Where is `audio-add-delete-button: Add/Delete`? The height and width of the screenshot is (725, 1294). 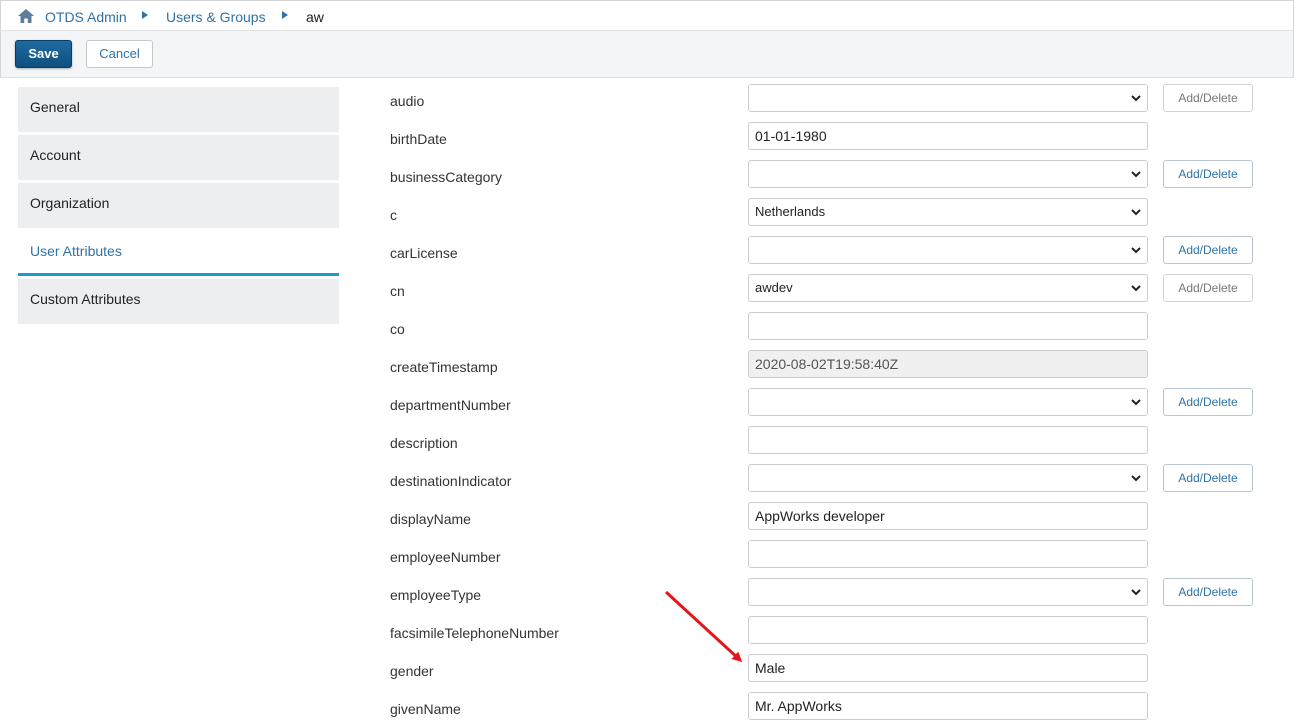
audio-add-delete-button: Add/Delete is located at coordinates (1208, 98).